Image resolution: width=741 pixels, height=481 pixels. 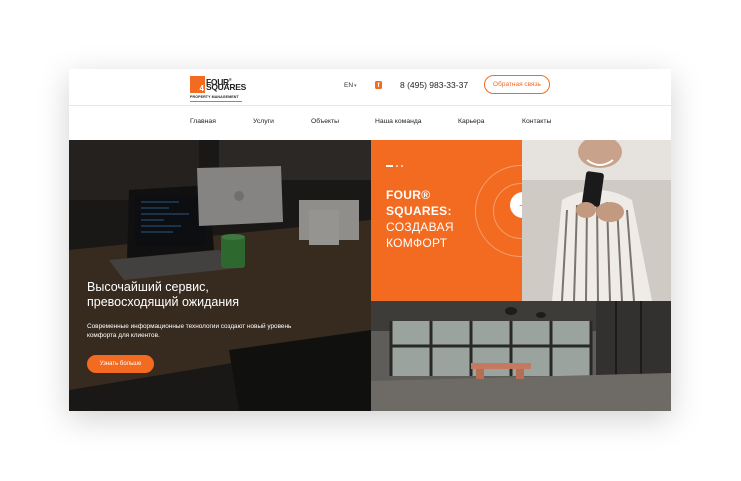 I want to click on slide-title-line: FOUR®, so click(x=408, y=195).